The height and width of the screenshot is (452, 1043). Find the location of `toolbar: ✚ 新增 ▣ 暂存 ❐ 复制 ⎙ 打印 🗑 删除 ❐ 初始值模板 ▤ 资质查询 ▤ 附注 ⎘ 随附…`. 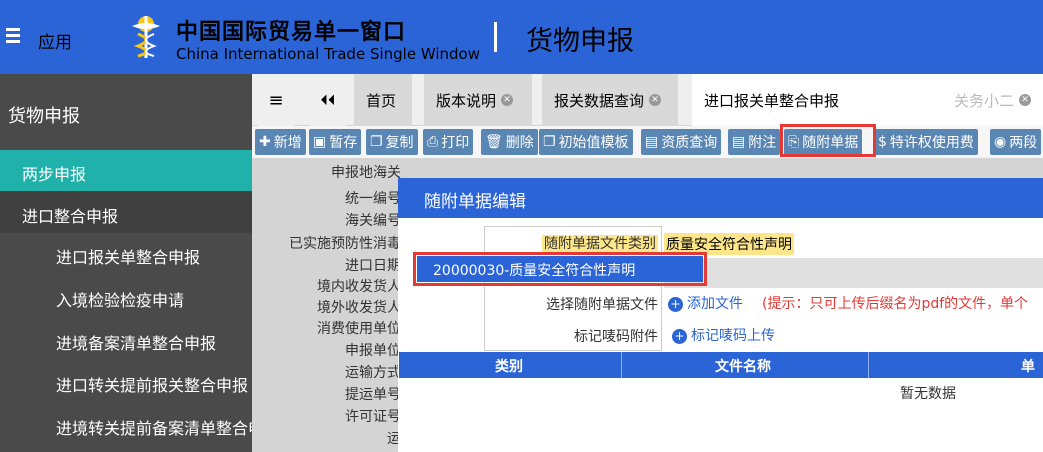

toolbar: ✚ 新增 ▣ 暂存 ❐ 复制 ⎙ 打印 🗑 删除 ❐ 初始值模板 ▤ 资质查询 ▤ 附注 ⎘ 随附… is located at coordinates (647, 142).